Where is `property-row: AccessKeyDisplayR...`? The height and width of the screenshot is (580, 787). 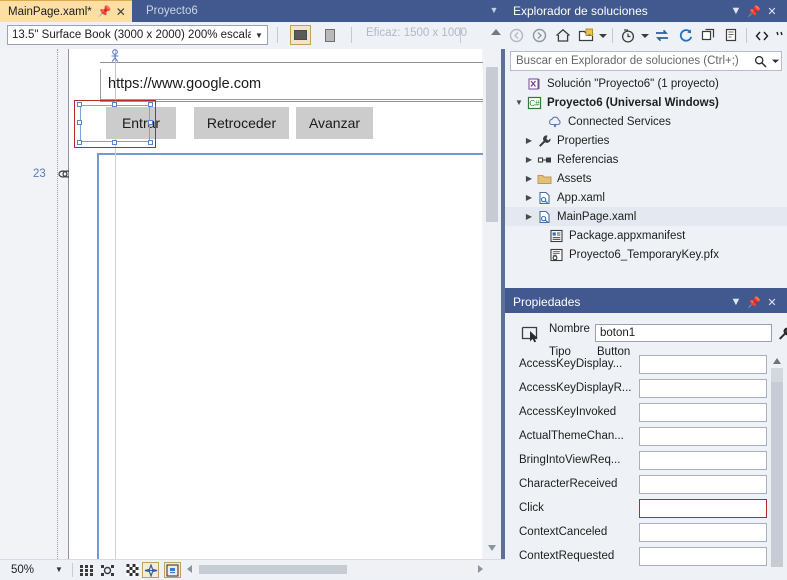 property-row: AccessKeyDisplayR... is located at coordinates (646, 389).